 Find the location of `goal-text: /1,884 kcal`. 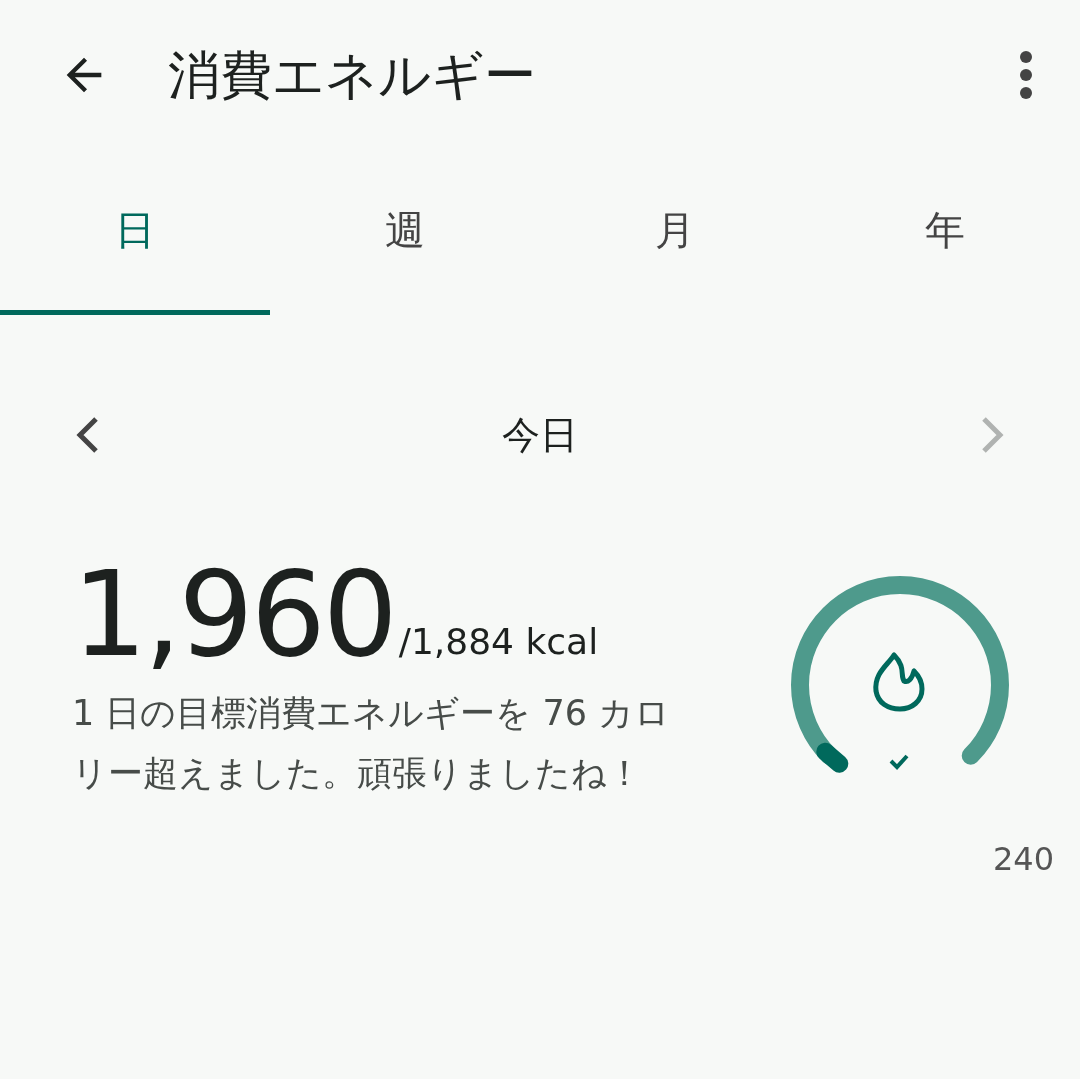

goal-text: /1,884 kcal is located at coordinates (498, 642).